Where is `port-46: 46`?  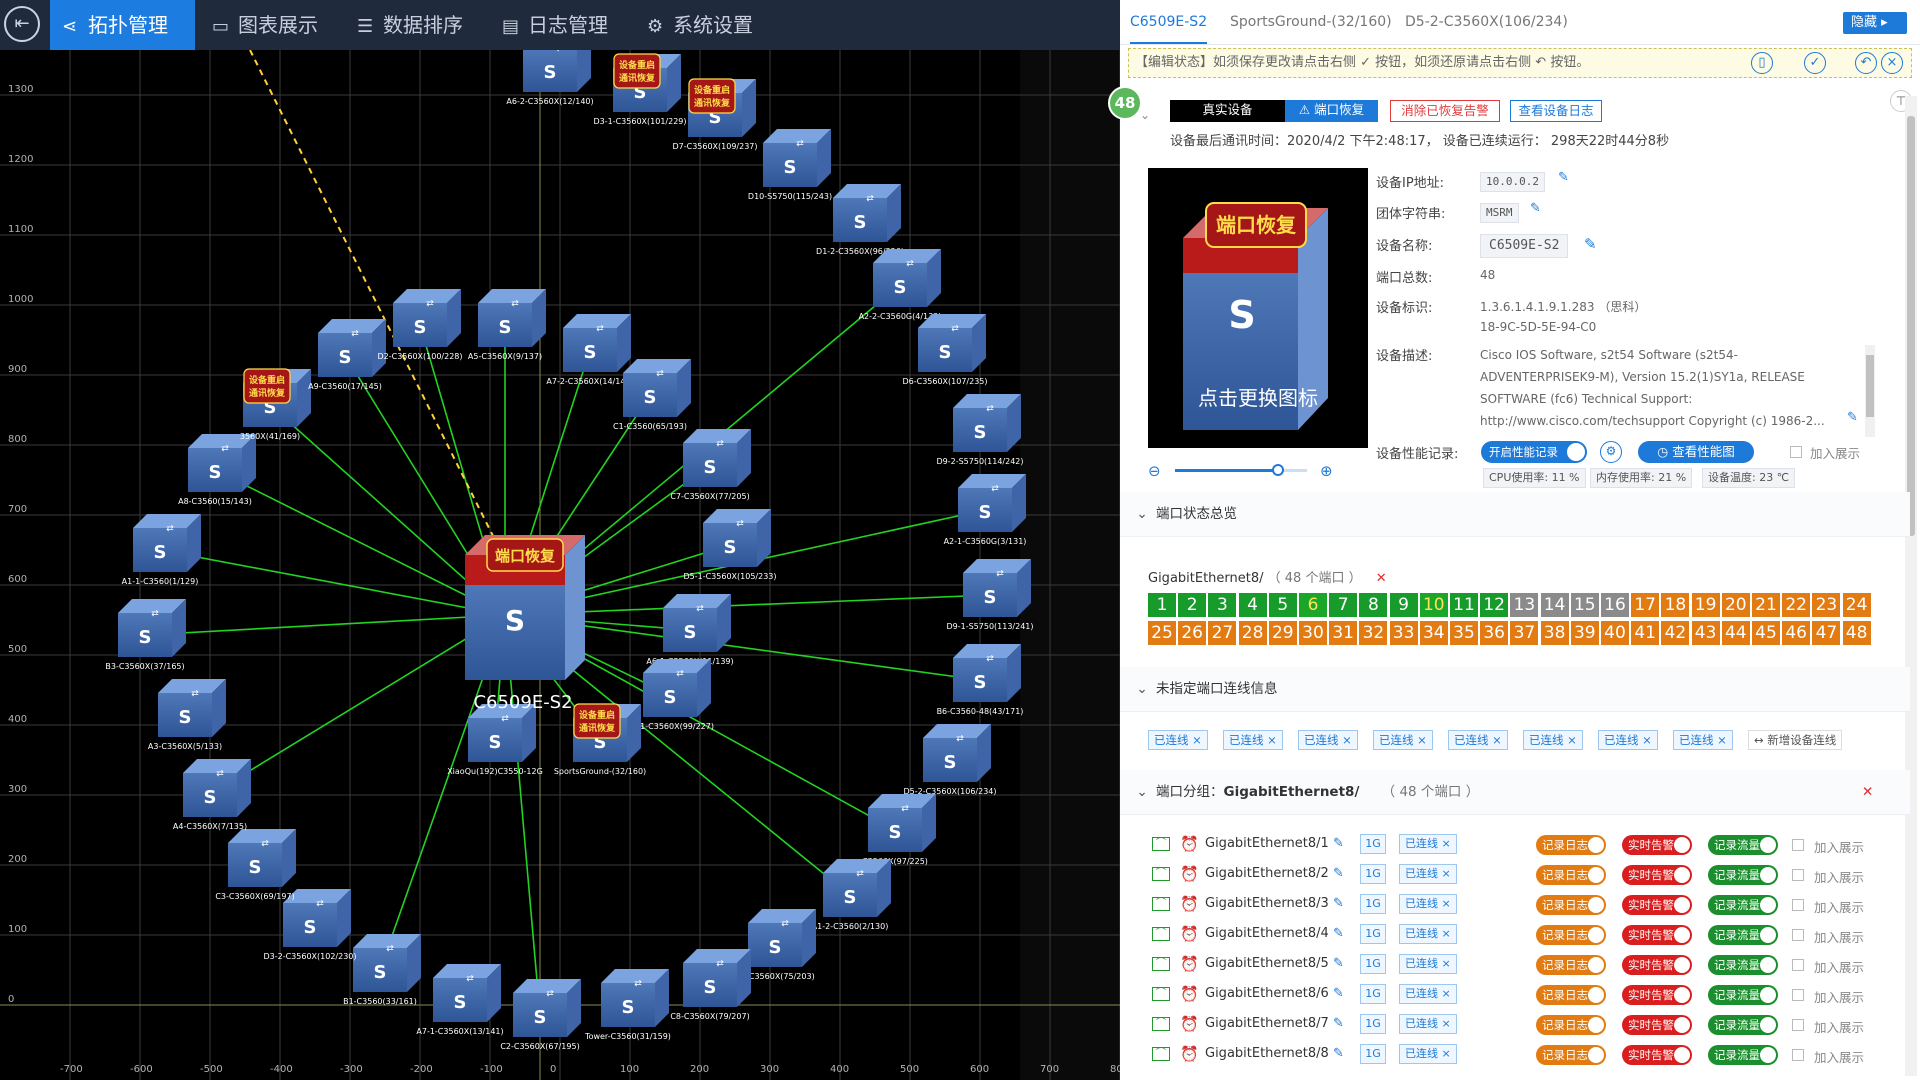 port-46: 46 is located at coordinates (1796, 633).